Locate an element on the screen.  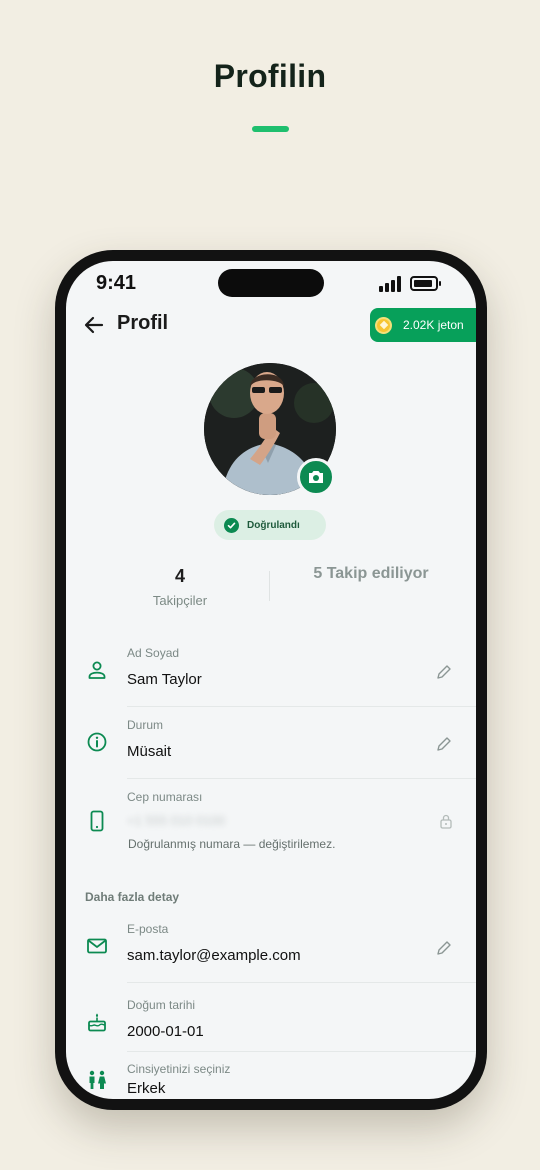
camera-icon is located at coordinates (316, 477).